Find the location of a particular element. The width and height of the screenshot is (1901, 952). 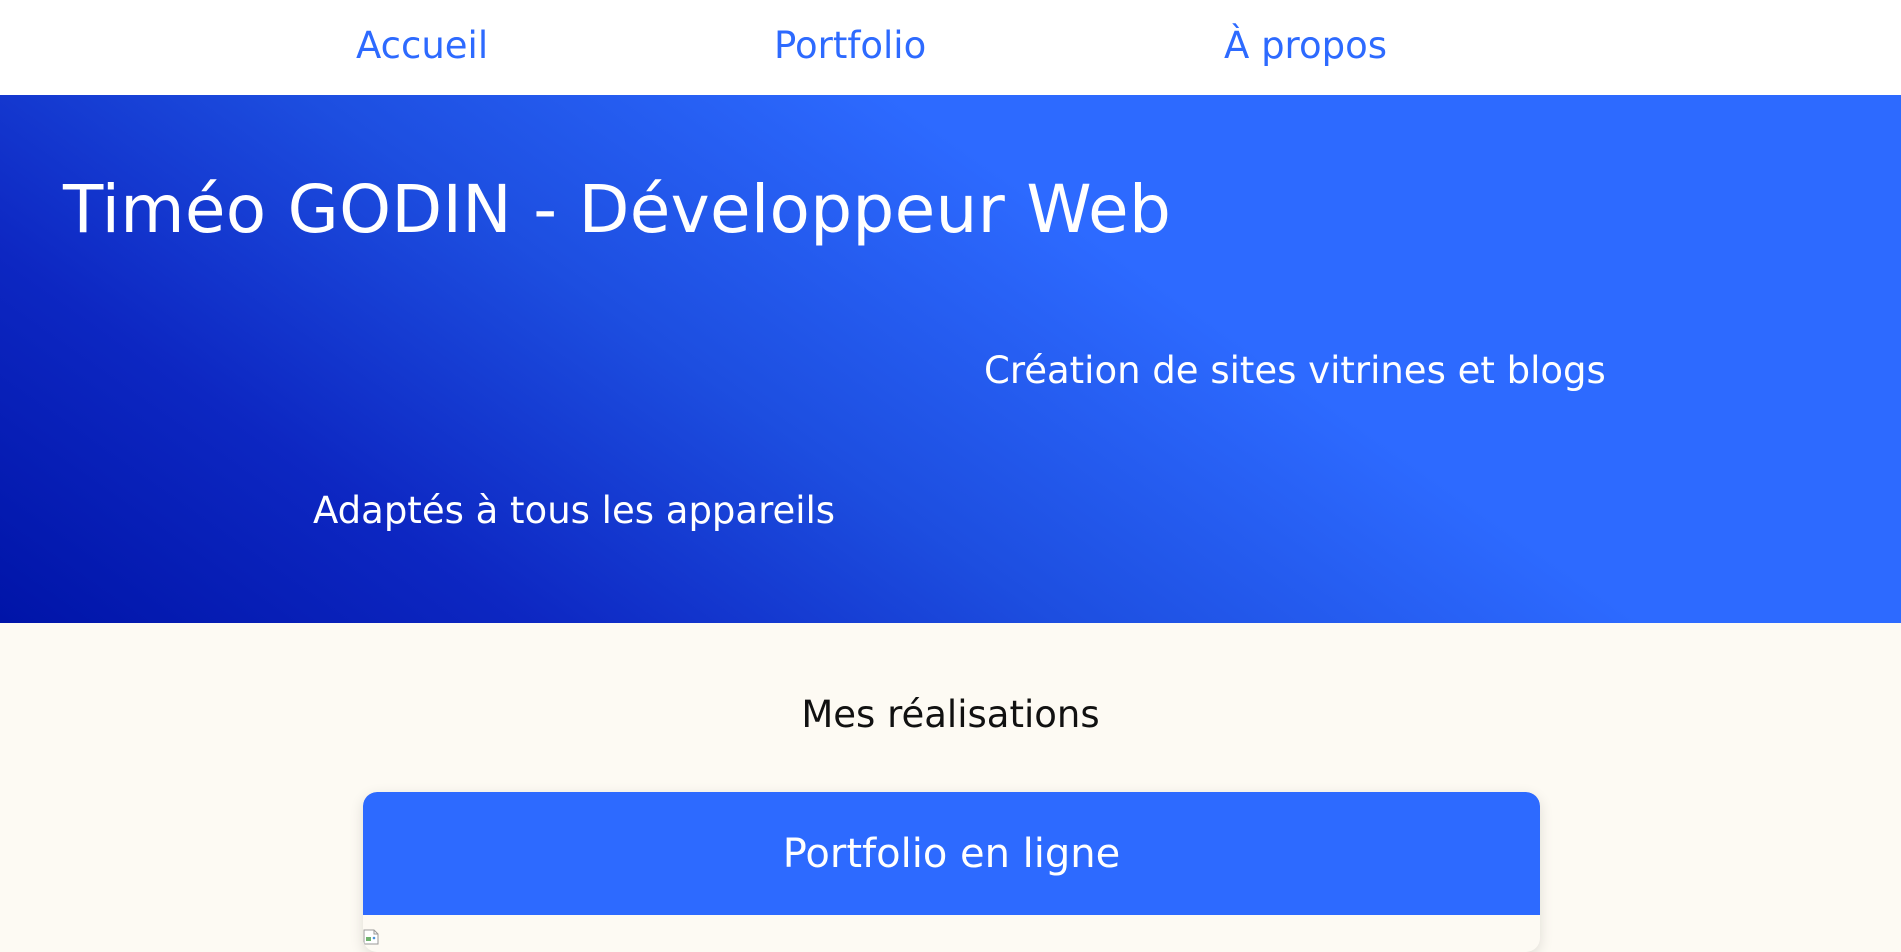

project-card-header: Portfolio en ligne is located at coordinates (951, 853).